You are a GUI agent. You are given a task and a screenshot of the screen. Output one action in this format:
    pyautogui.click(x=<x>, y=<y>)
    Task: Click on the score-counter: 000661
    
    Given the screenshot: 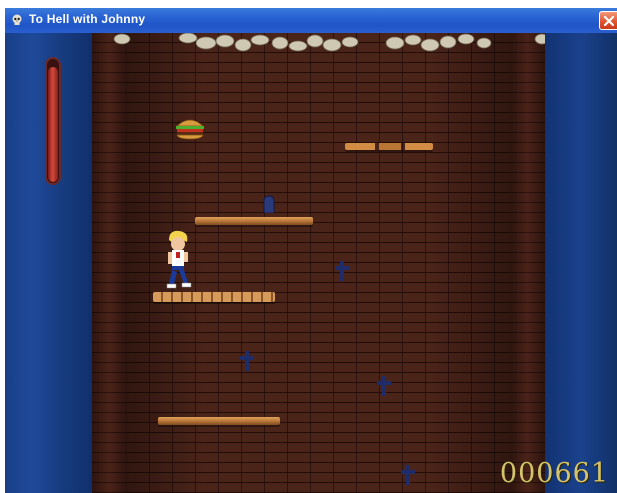 What is the action you would take?
    pyautogui.click(x=554, y=473)
    